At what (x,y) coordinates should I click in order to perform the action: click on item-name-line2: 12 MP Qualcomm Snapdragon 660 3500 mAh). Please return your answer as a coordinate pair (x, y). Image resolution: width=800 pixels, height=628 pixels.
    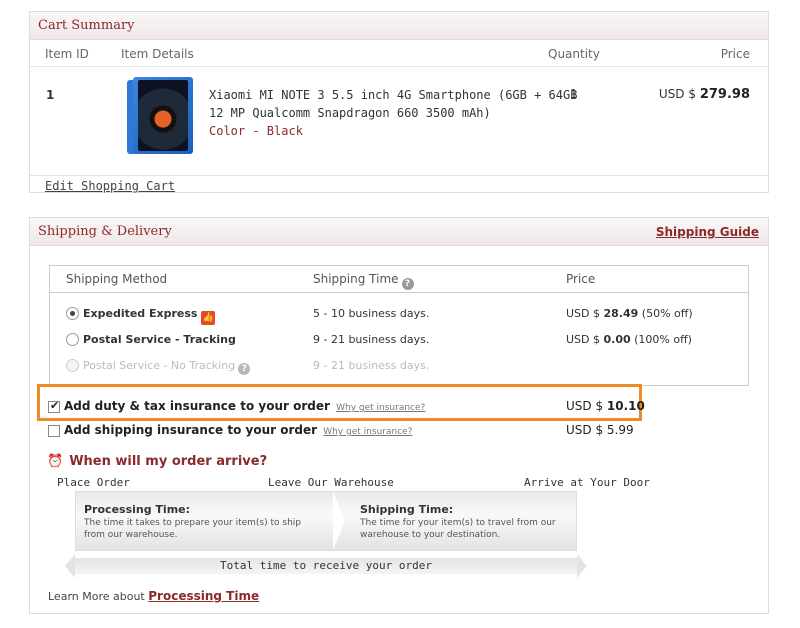
    Looking at the image, I should click on (393, 113).